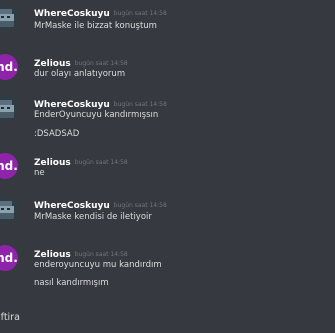  What do you see at coordinates (72, 14) in the screenshot?
I see `username: WhereCoskuyu` at bounding box center [72, 14].